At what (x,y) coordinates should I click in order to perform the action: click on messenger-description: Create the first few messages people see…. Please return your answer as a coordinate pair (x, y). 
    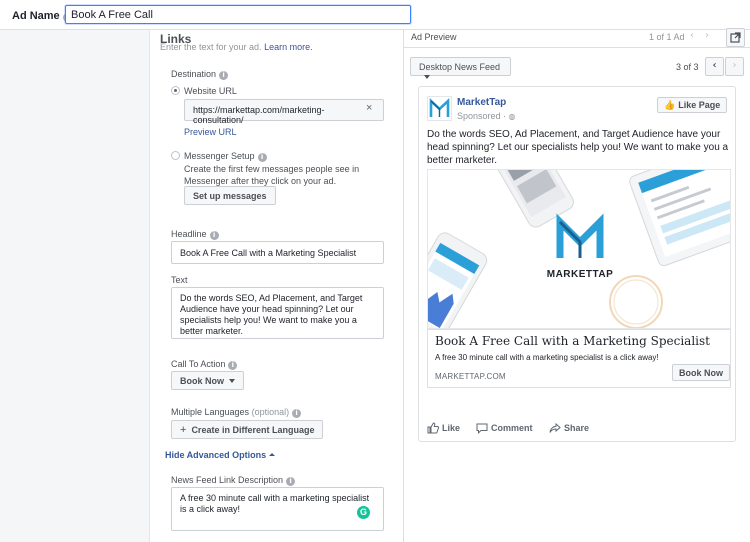
    Looking at the image, I should click on (272, 175).